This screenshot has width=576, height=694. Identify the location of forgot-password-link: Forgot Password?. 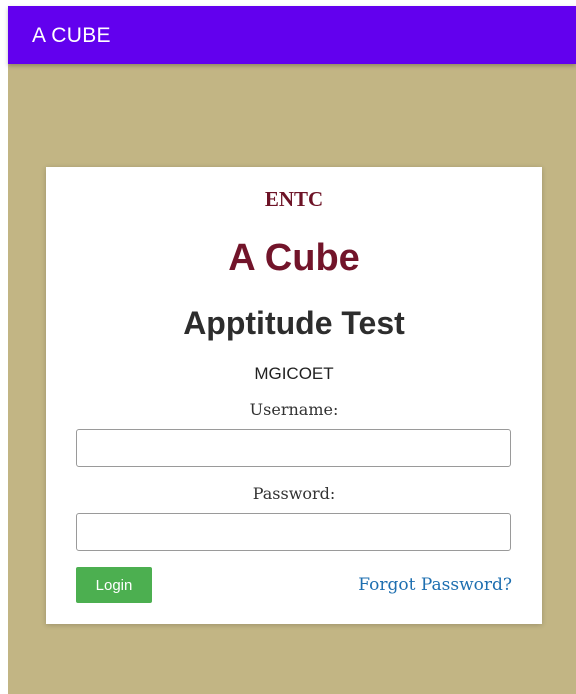
(435, 585).